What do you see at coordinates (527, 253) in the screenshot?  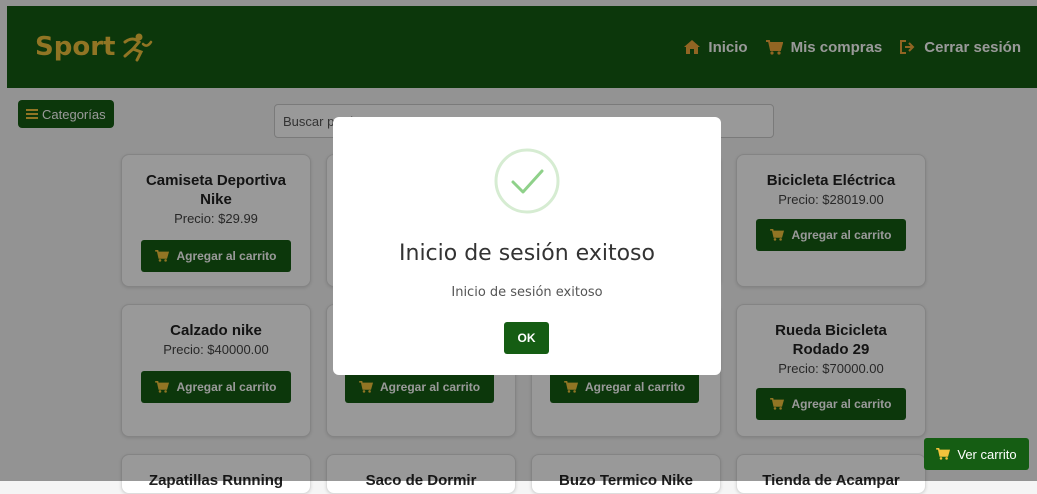 I see `dialog-title: Inicio de sesión exitoso` at bounding box center [527, 253].